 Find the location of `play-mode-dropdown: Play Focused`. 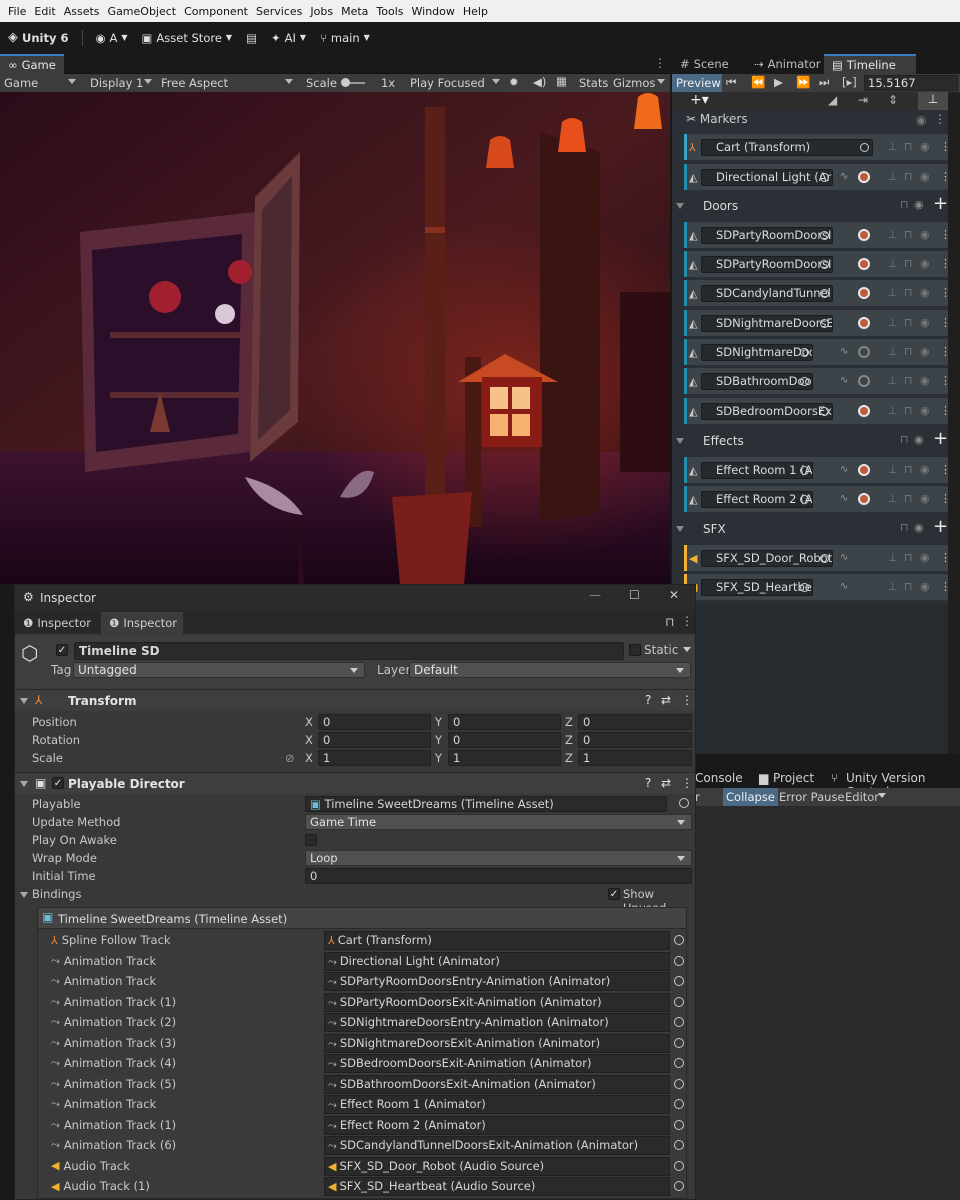

play-mode-dropdown: Play Focused is located at coordinates (455, 83).